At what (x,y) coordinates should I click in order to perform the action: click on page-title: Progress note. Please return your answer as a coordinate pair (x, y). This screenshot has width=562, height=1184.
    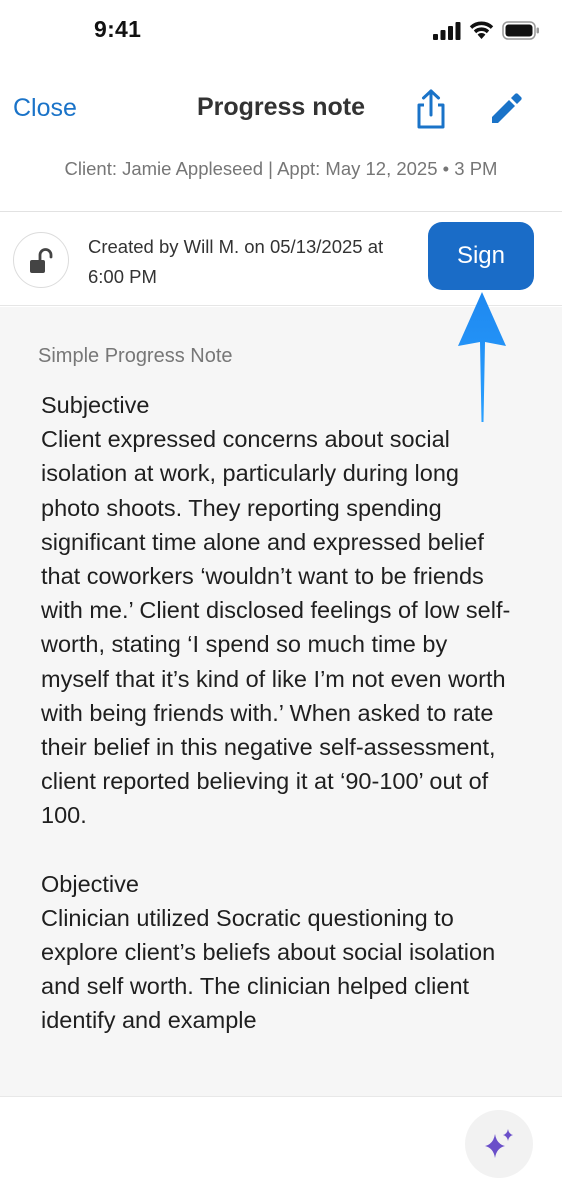
    Looking at the image, I should click on (281, 107).